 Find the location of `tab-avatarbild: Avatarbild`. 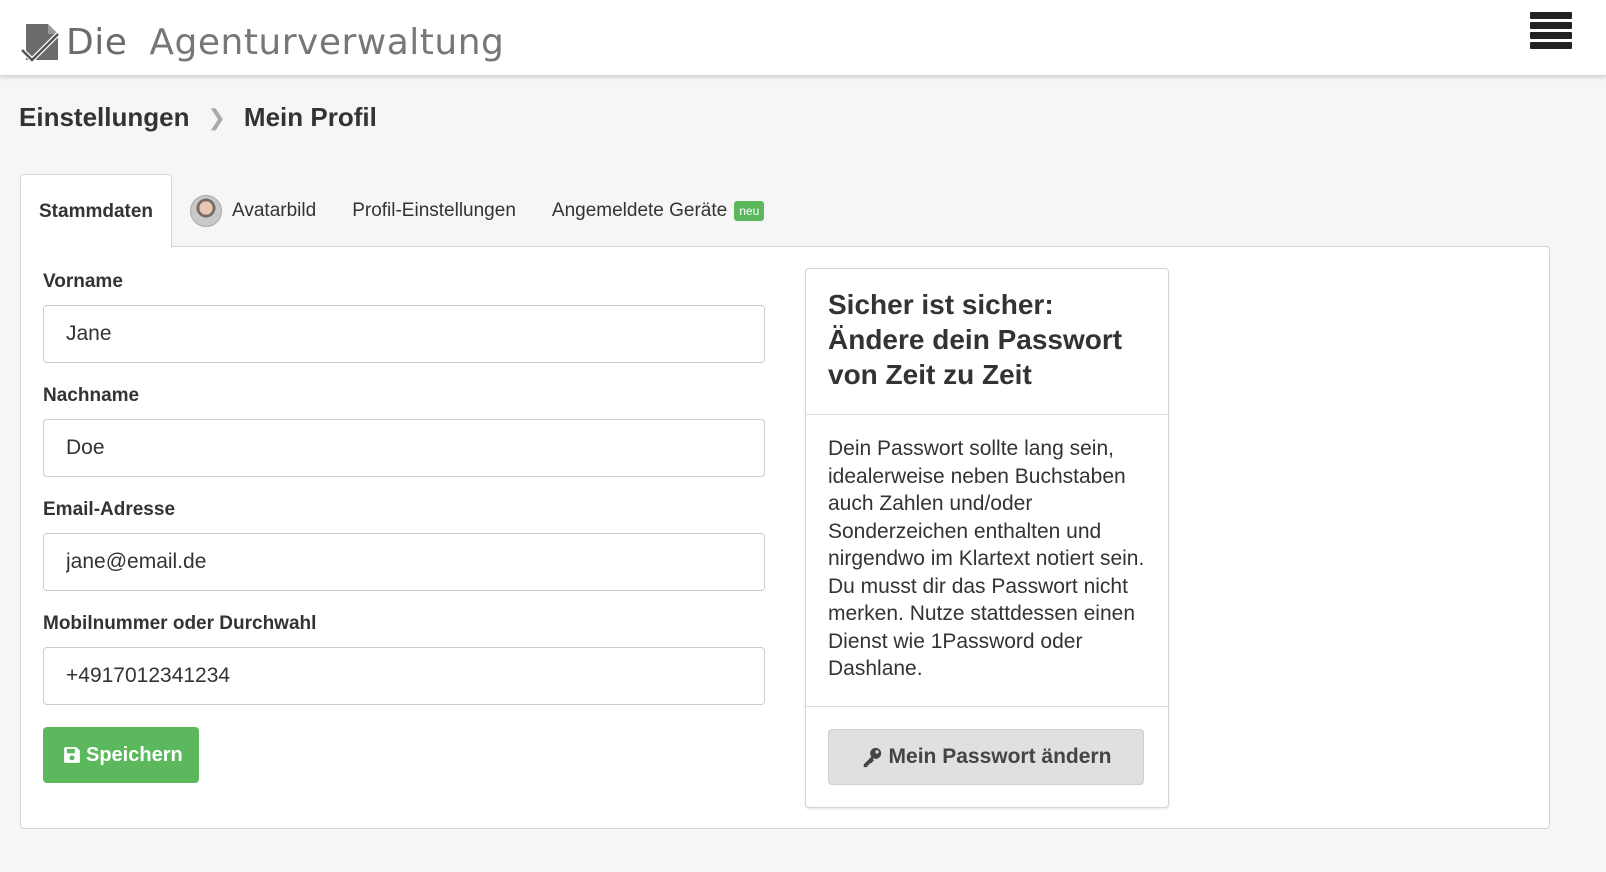

tab-avatarbild: Avatarbild is located at coordinates (253, 211).